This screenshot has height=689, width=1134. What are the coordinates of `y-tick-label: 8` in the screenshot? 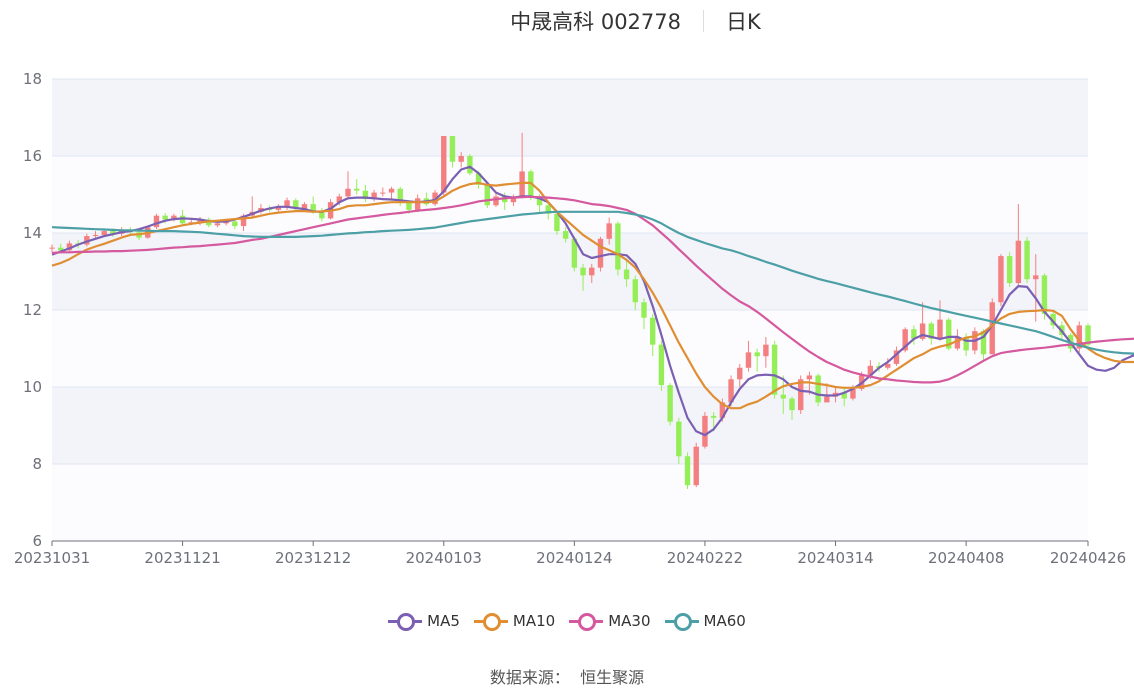 It's located at (37, 464).